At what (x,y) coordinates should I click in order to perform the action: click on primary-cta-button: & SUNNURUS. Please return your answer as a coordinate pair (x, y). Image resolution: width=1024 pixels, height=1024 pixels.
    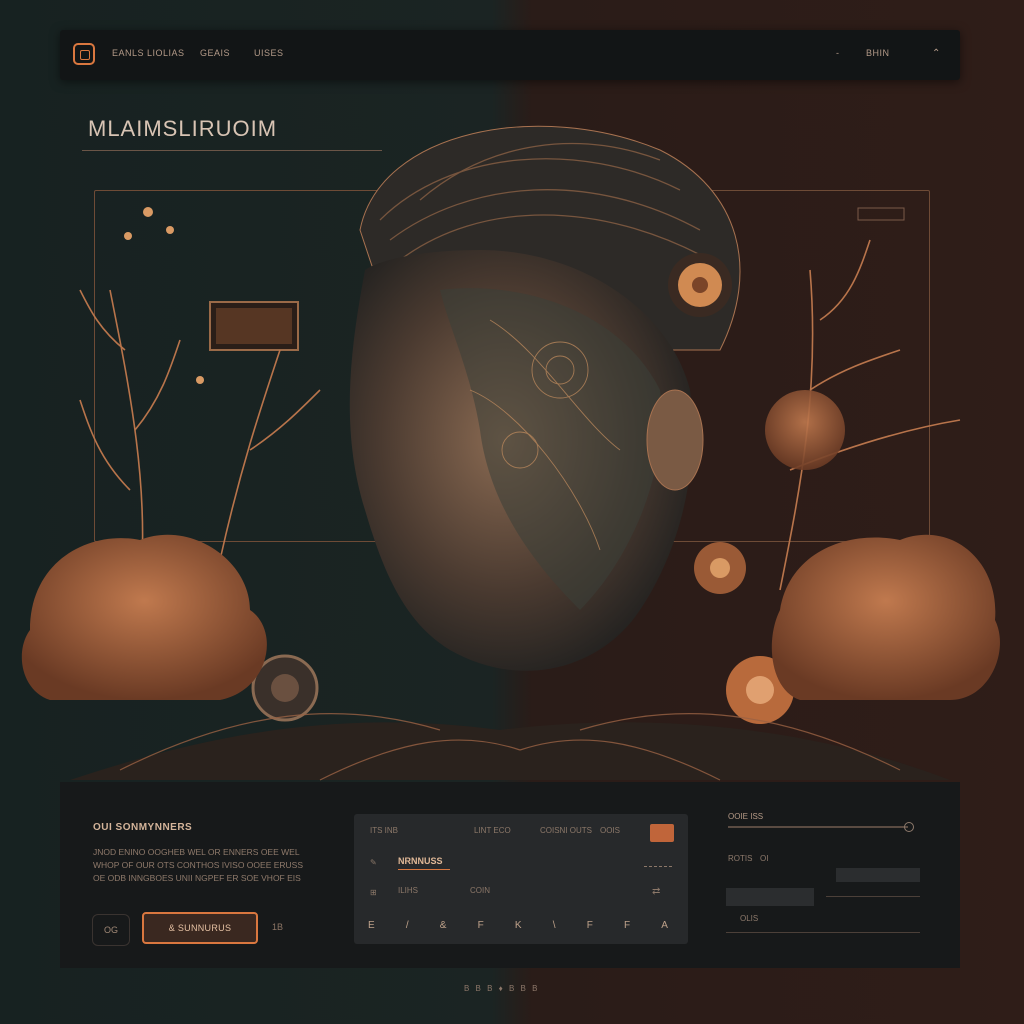
    Looking at the image, I should click on (200, 928).